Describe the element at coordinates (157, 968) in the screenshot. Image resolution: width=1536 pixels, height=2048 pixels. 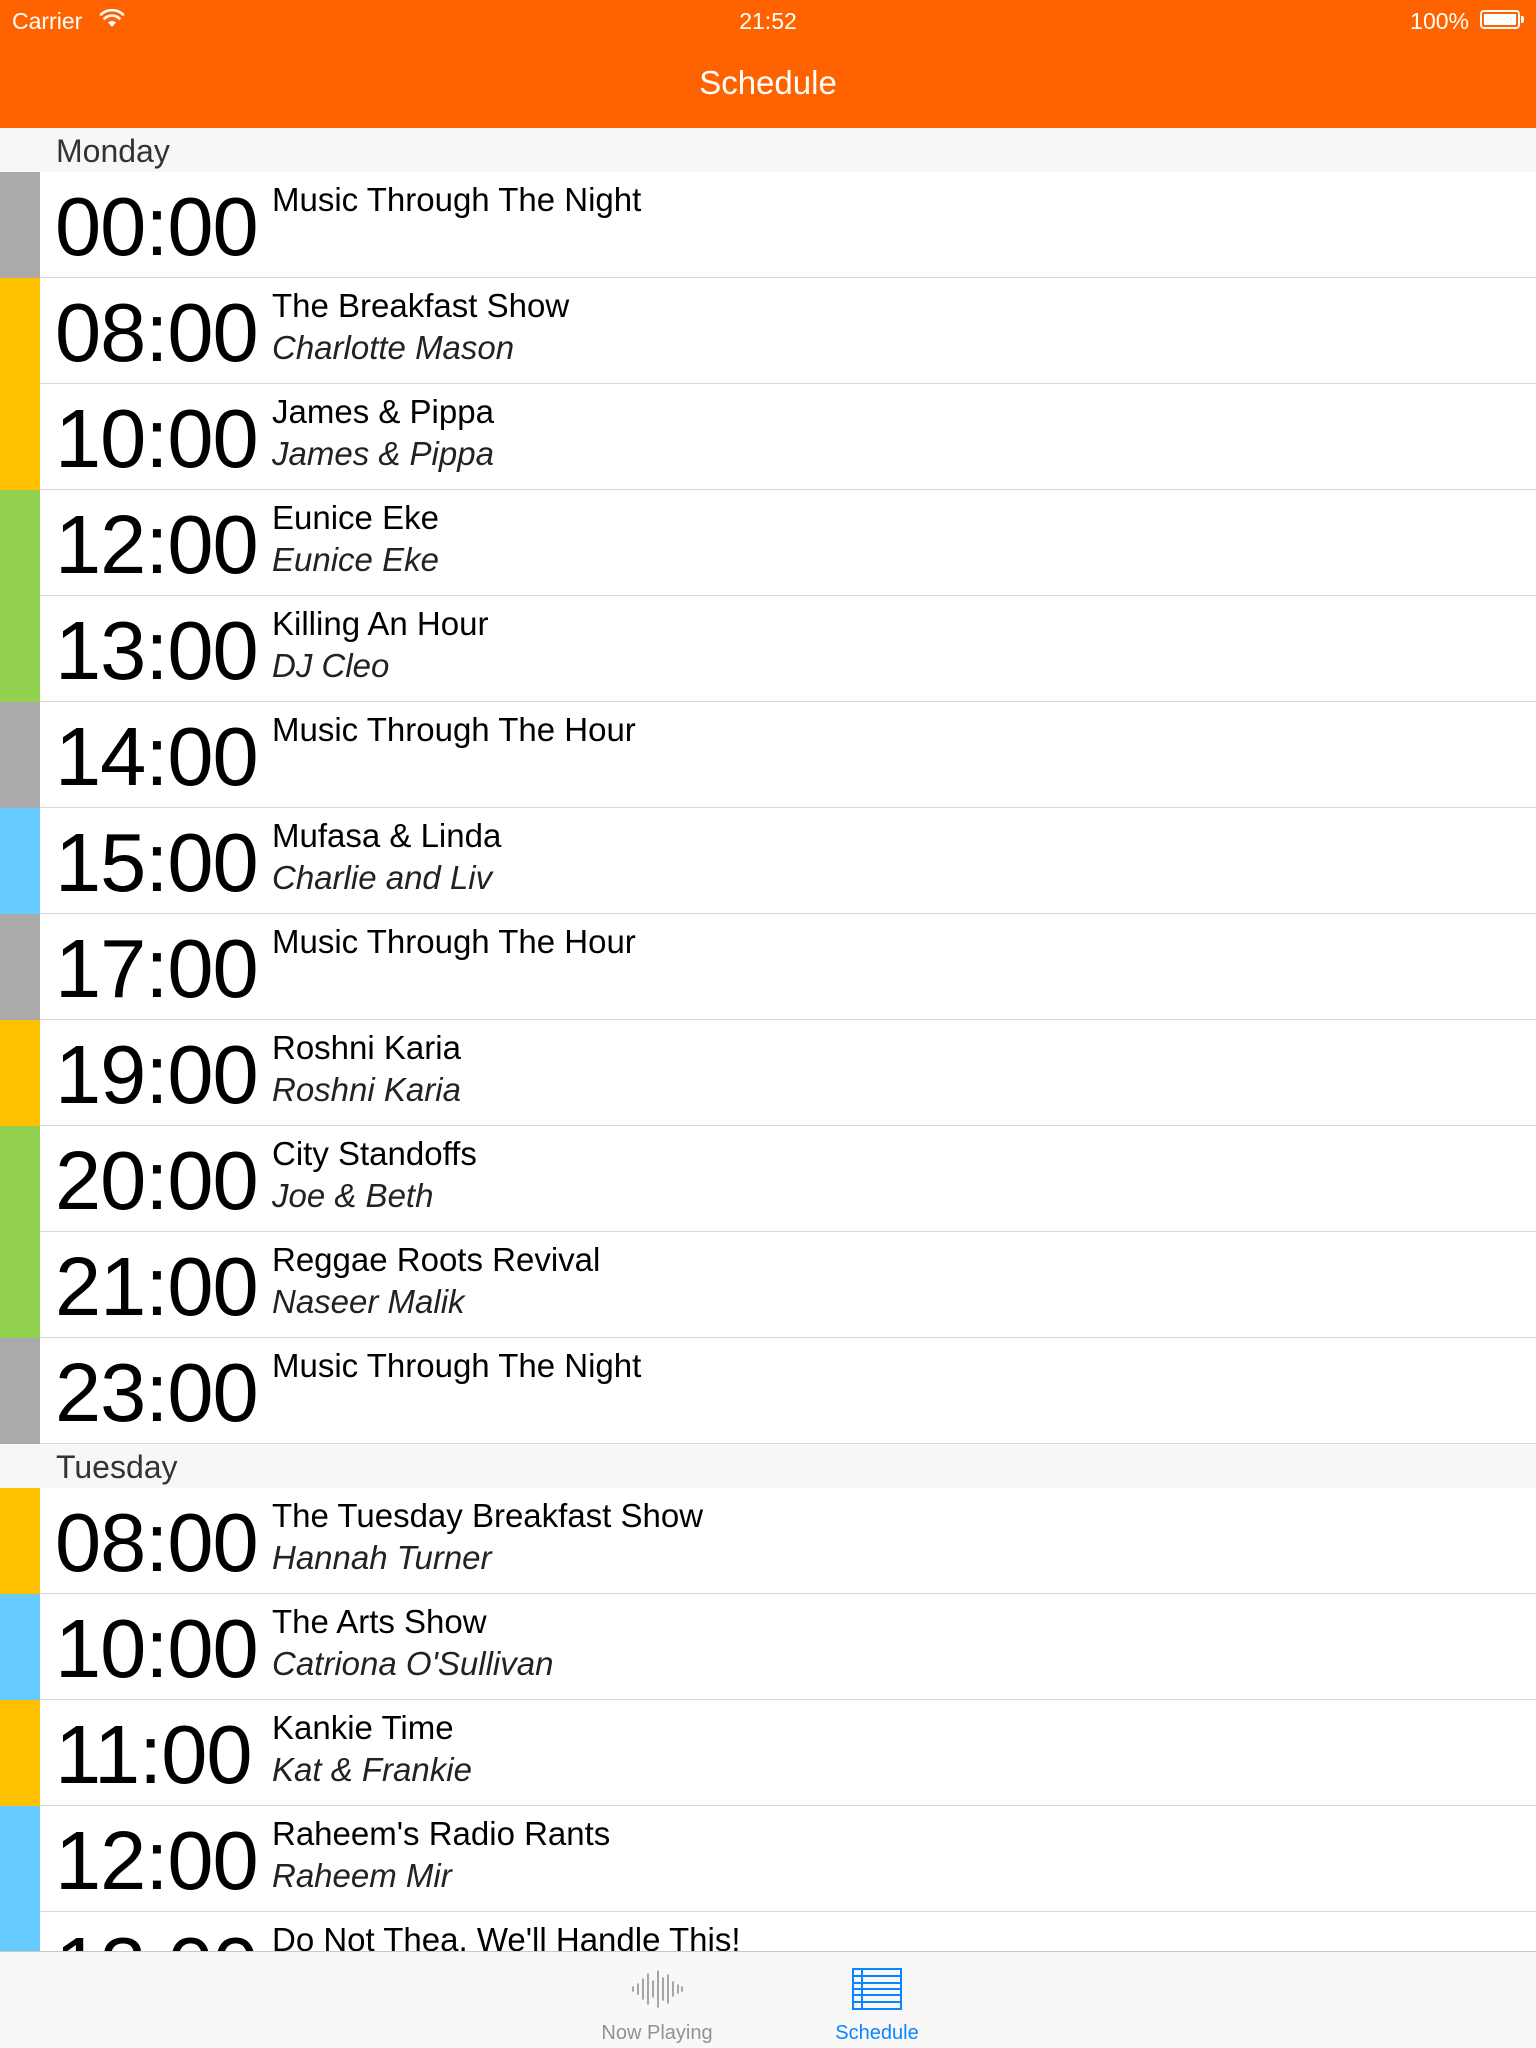
I see `slot-time: 17:00` at that location.